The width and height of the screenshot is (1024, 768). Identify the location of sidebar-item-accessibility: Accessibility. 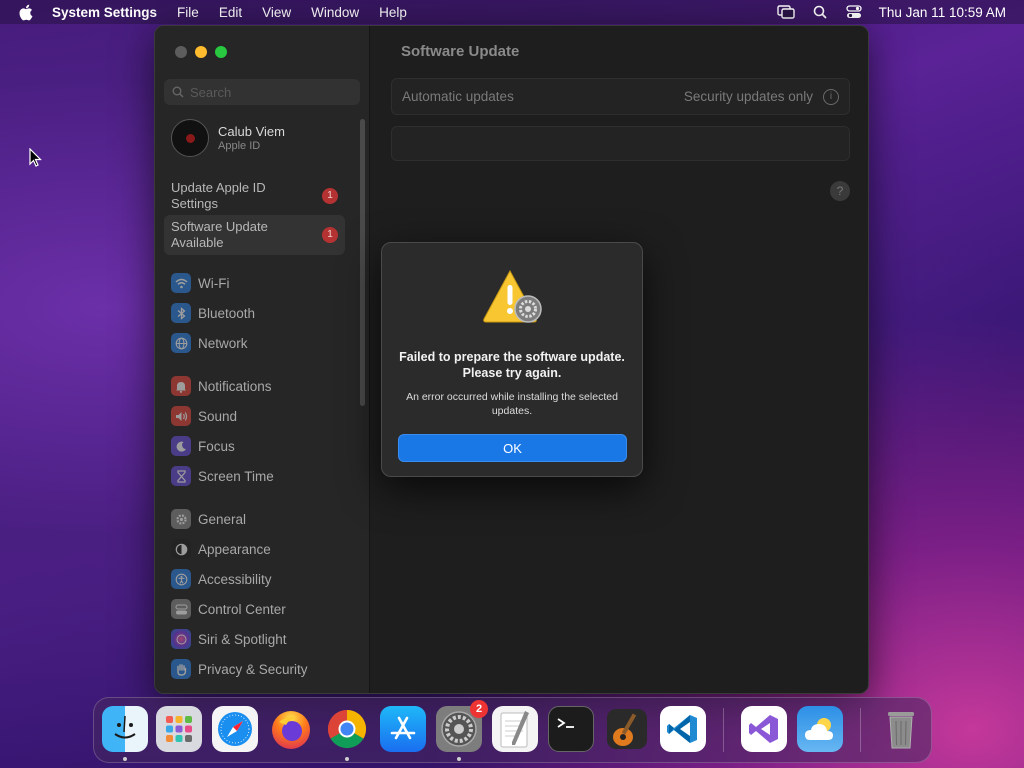
(221, 579).